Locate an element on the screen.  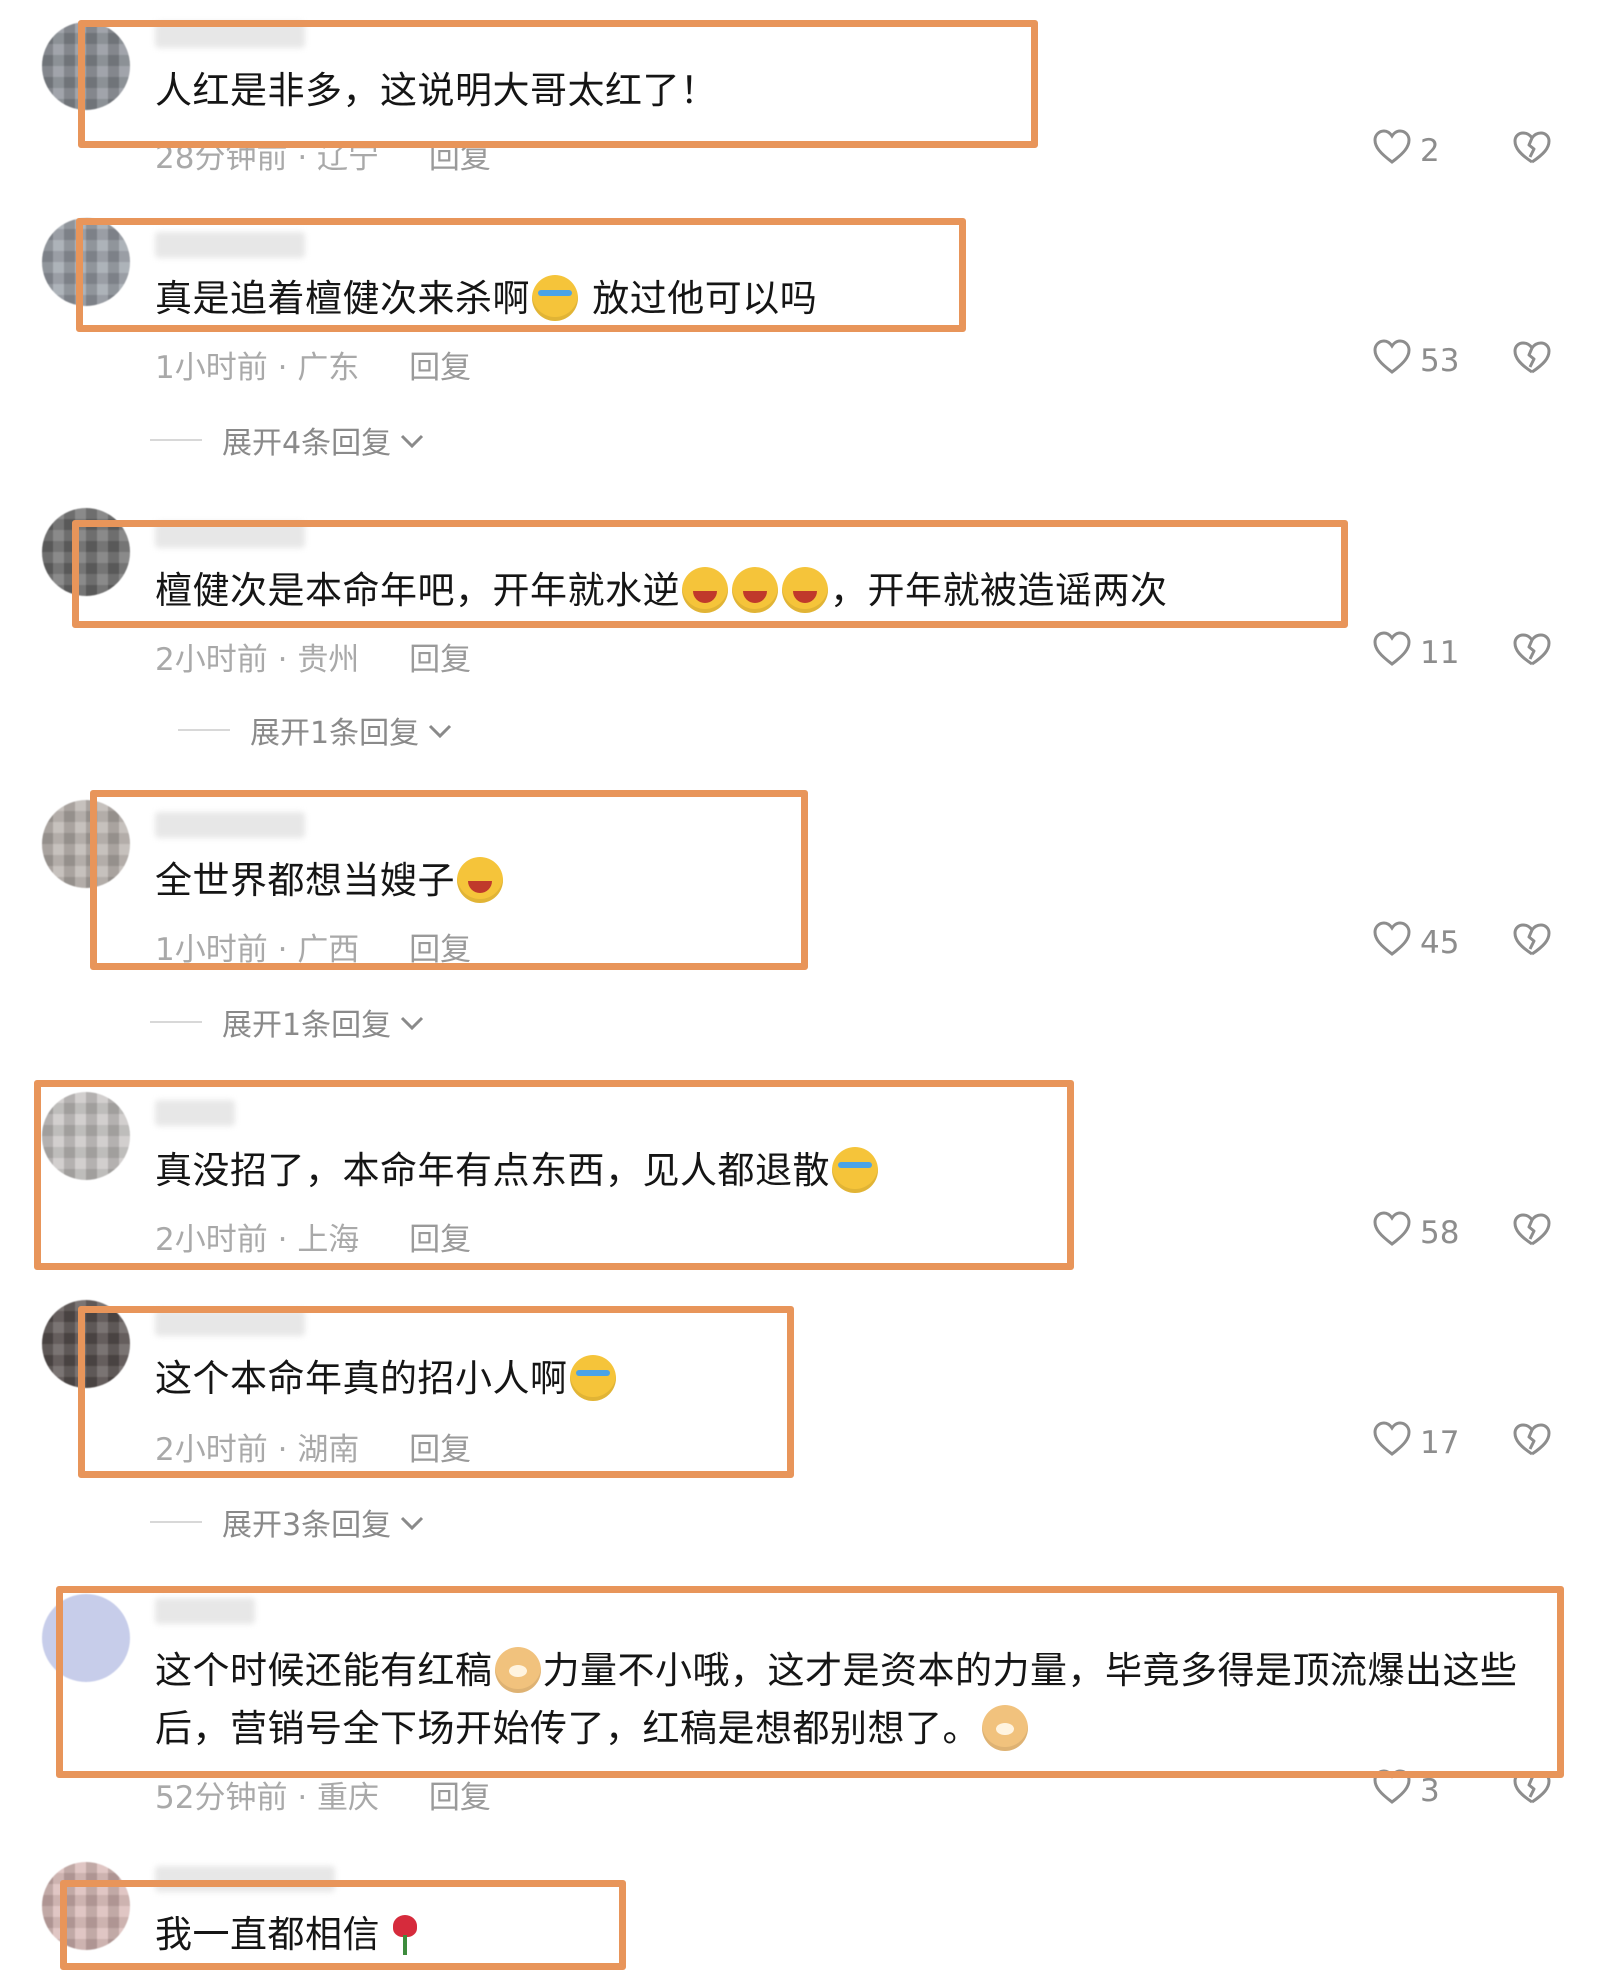
expand-replies-button: 展开4条回复 is located at coordinates (287, 440).